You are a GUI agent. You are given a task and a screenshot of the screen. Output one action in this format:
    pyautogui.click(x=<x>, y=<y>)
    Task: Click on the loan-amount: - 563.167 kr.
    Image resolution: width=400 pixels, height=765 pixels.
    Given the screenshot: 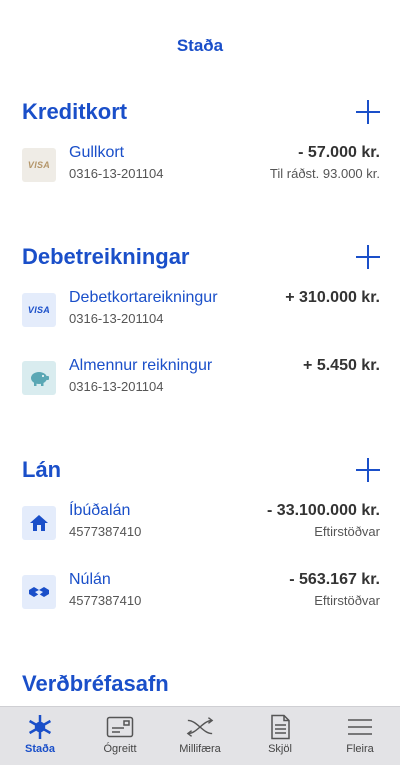 What is the action you would take?
    pyautogui.click(x=334, y=579)
    